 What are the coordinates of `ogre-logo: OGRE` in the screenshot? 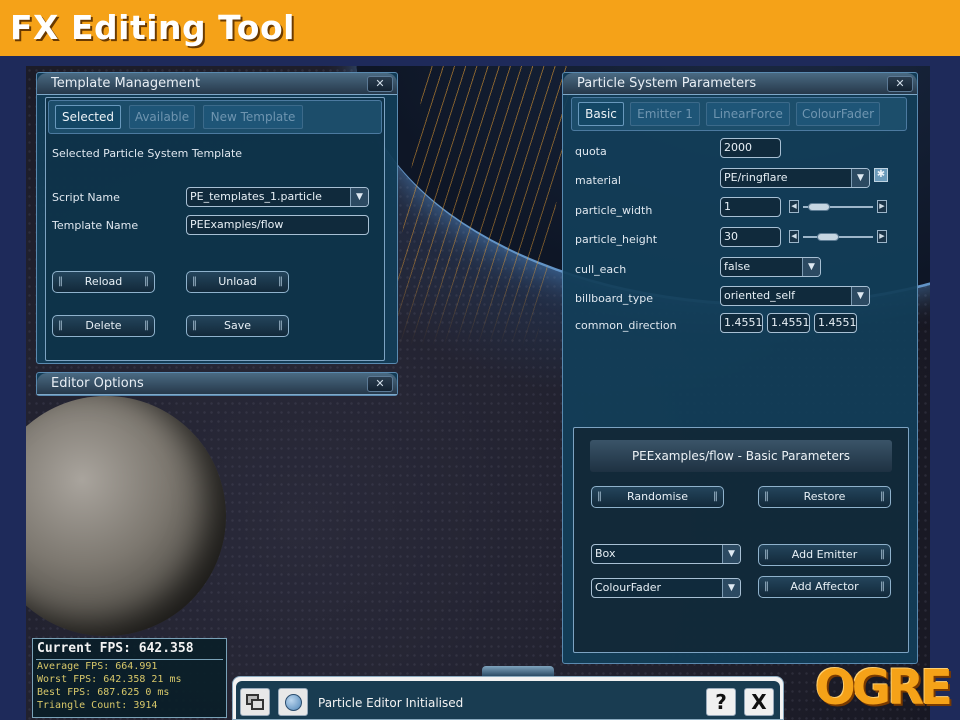 It's located at (884, 688).